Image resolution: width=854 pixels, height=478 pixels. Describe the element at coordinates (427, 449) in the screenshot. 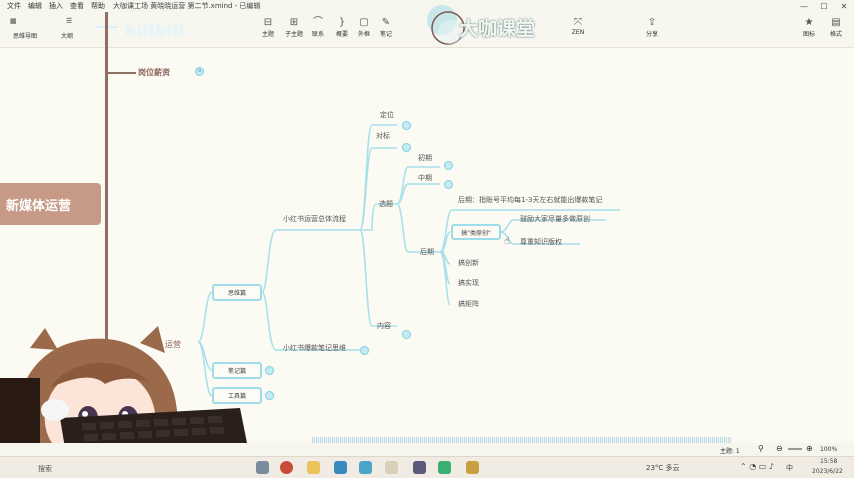

I see `status-bar: 主题: 1 ⚲ ⊖ ⊕ 100%` at that location.